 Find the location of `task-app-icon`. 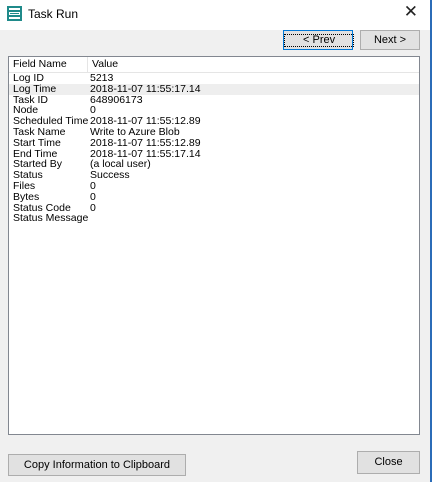

task-app-icon is located at coordinates (14, 13).